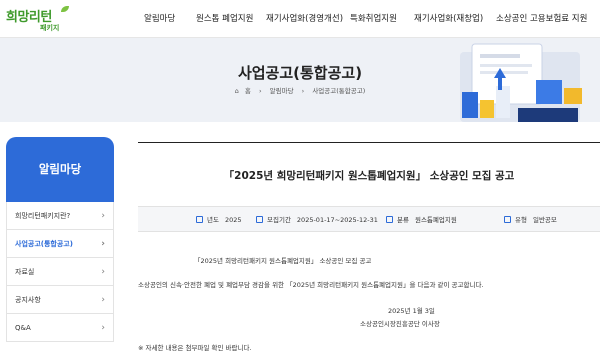 The width and height of the screenshot is (600, 364). I want to click on logo-leaf-icon, so click(65, 9).